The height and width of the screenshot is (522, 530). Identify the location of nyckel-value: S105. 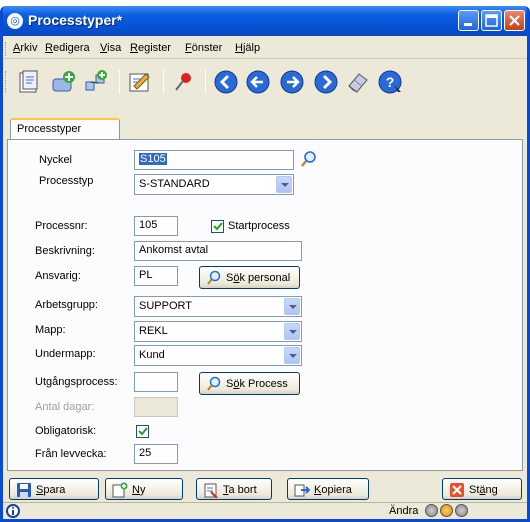
(153, 159).